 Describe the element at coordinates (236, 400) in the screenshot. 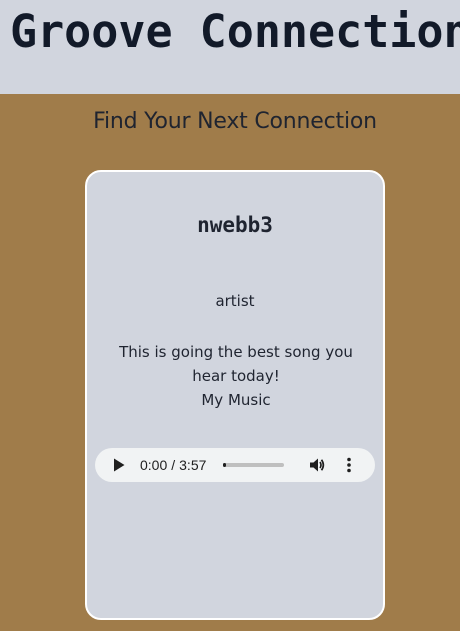

I see `my-music-link: My Music` at that location.